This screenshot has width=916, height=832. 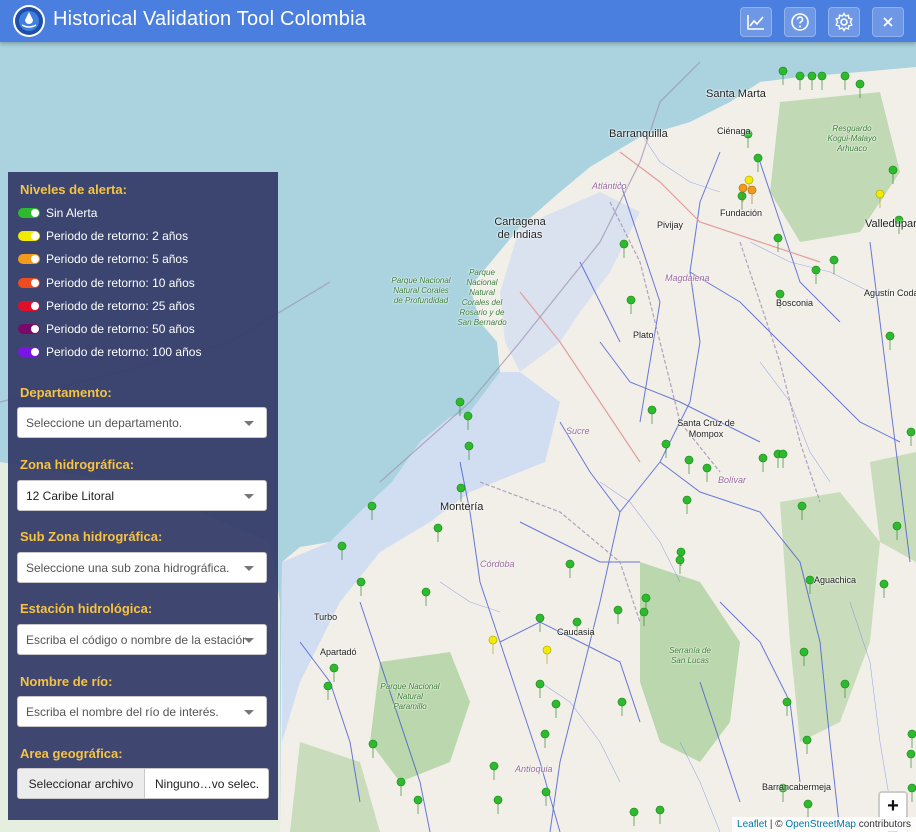 What do you see at coordinates (638, 134) in the screenshot?
I see `map-label-barranquilla: Barranquilla` at bounding box center [638, 134].